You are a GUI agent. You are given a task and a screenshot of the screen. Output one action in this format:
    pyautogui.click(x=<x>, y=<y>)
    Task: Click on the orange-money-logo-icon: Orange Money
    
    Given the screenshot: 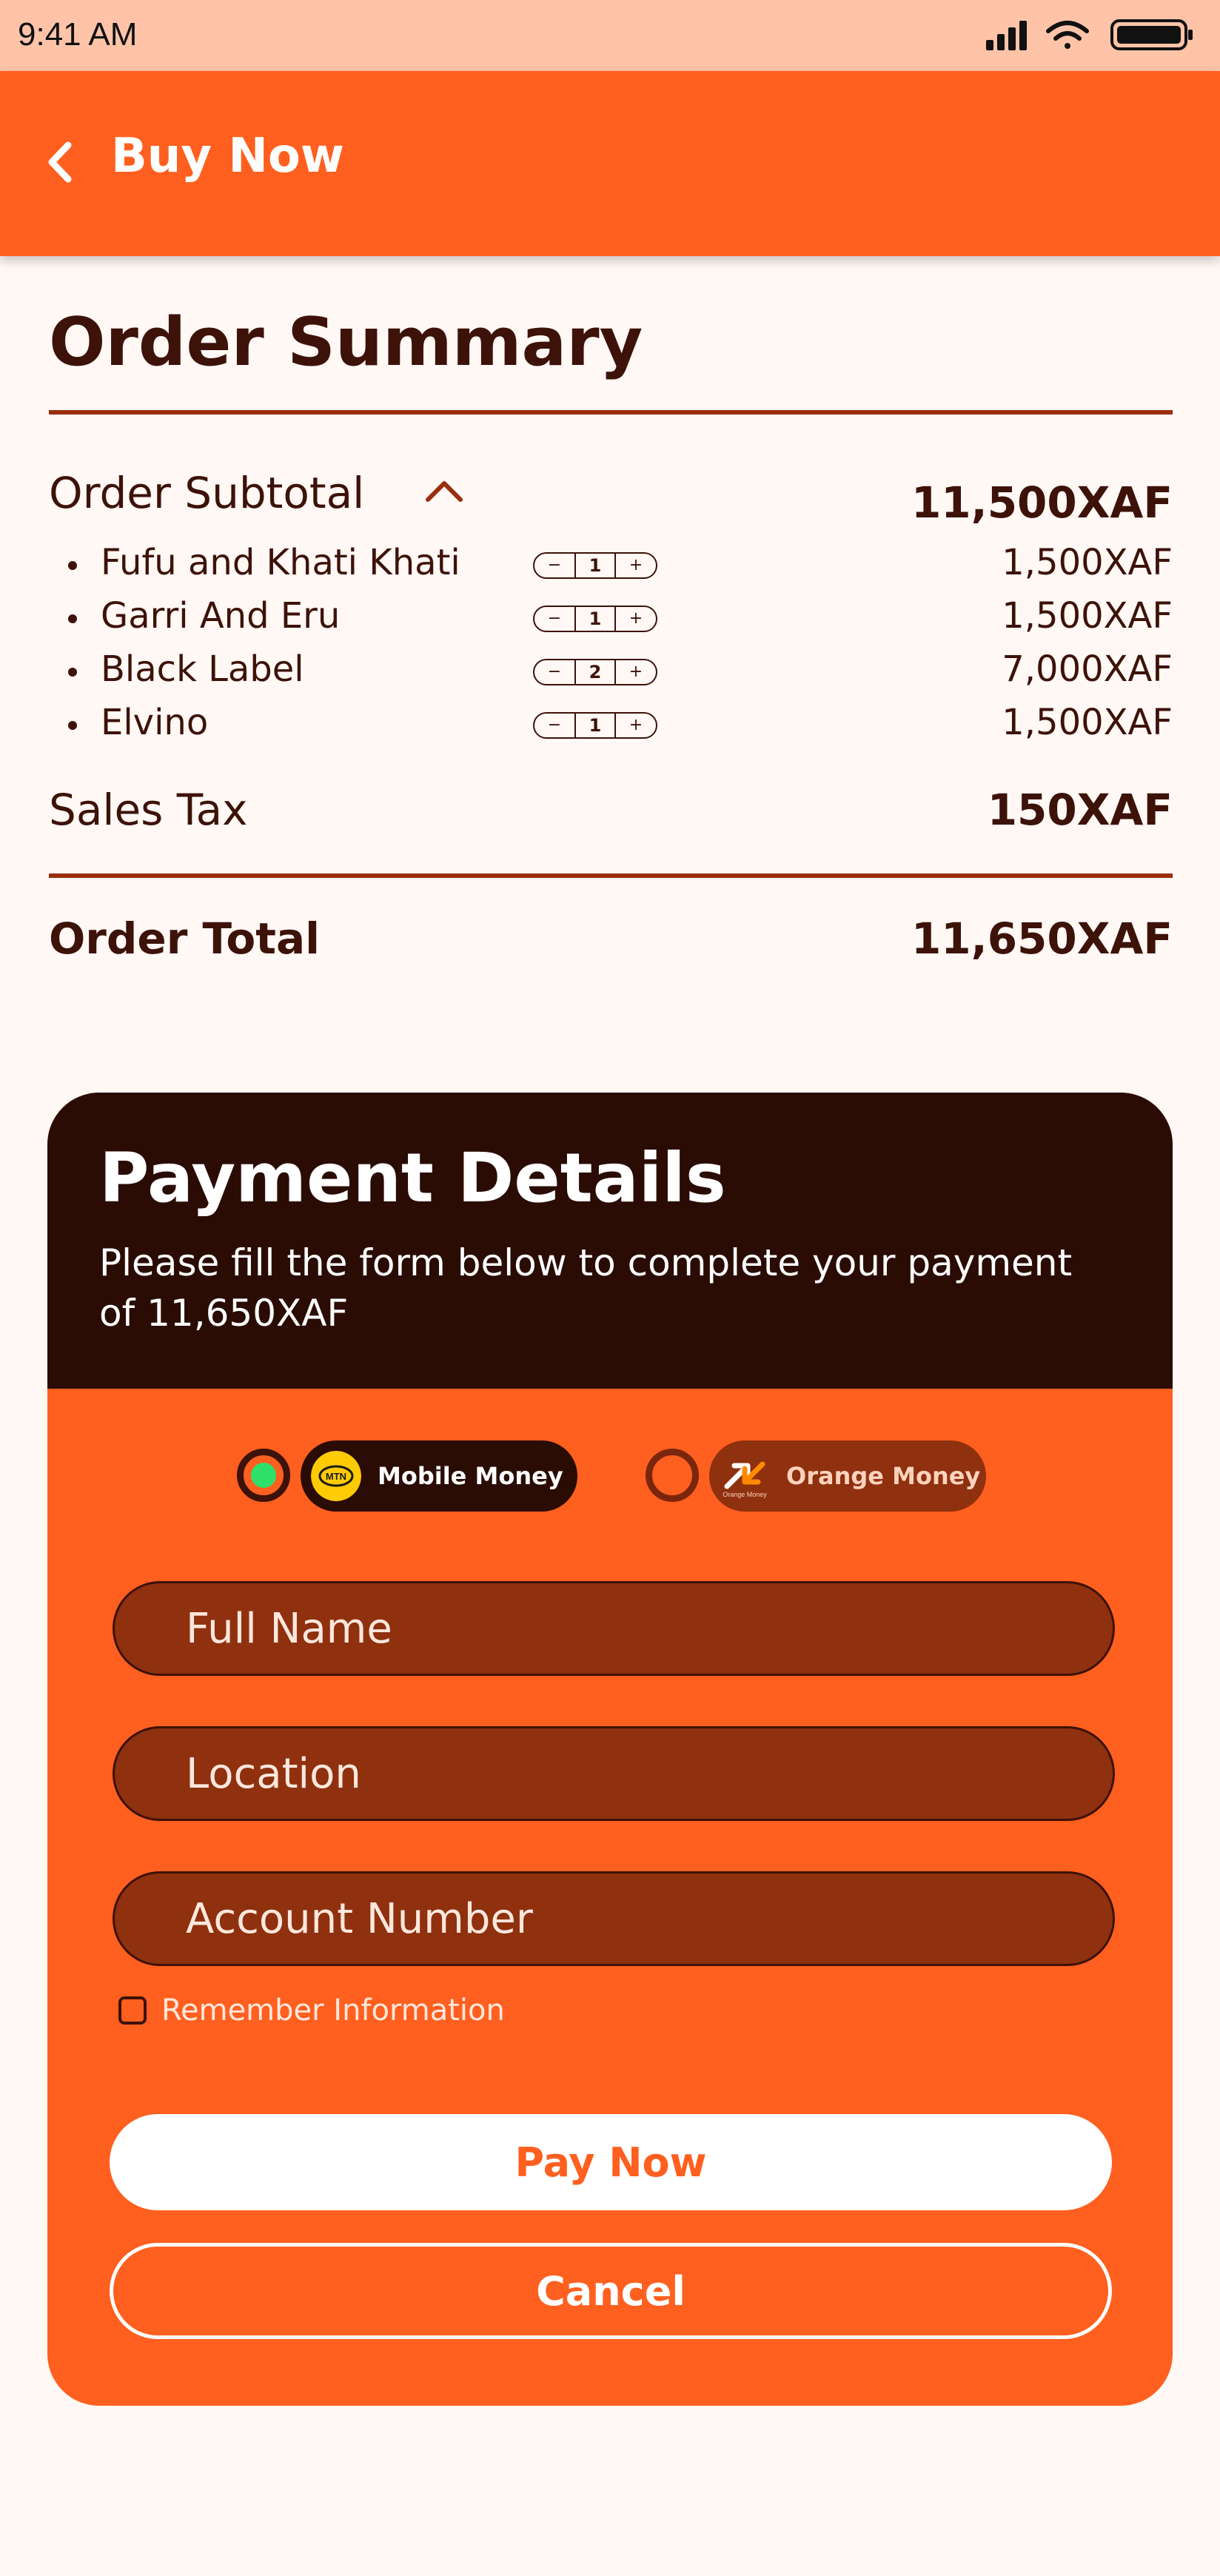 What is the action you would take?
    pyautogui.click(x=745, y=1479)
    